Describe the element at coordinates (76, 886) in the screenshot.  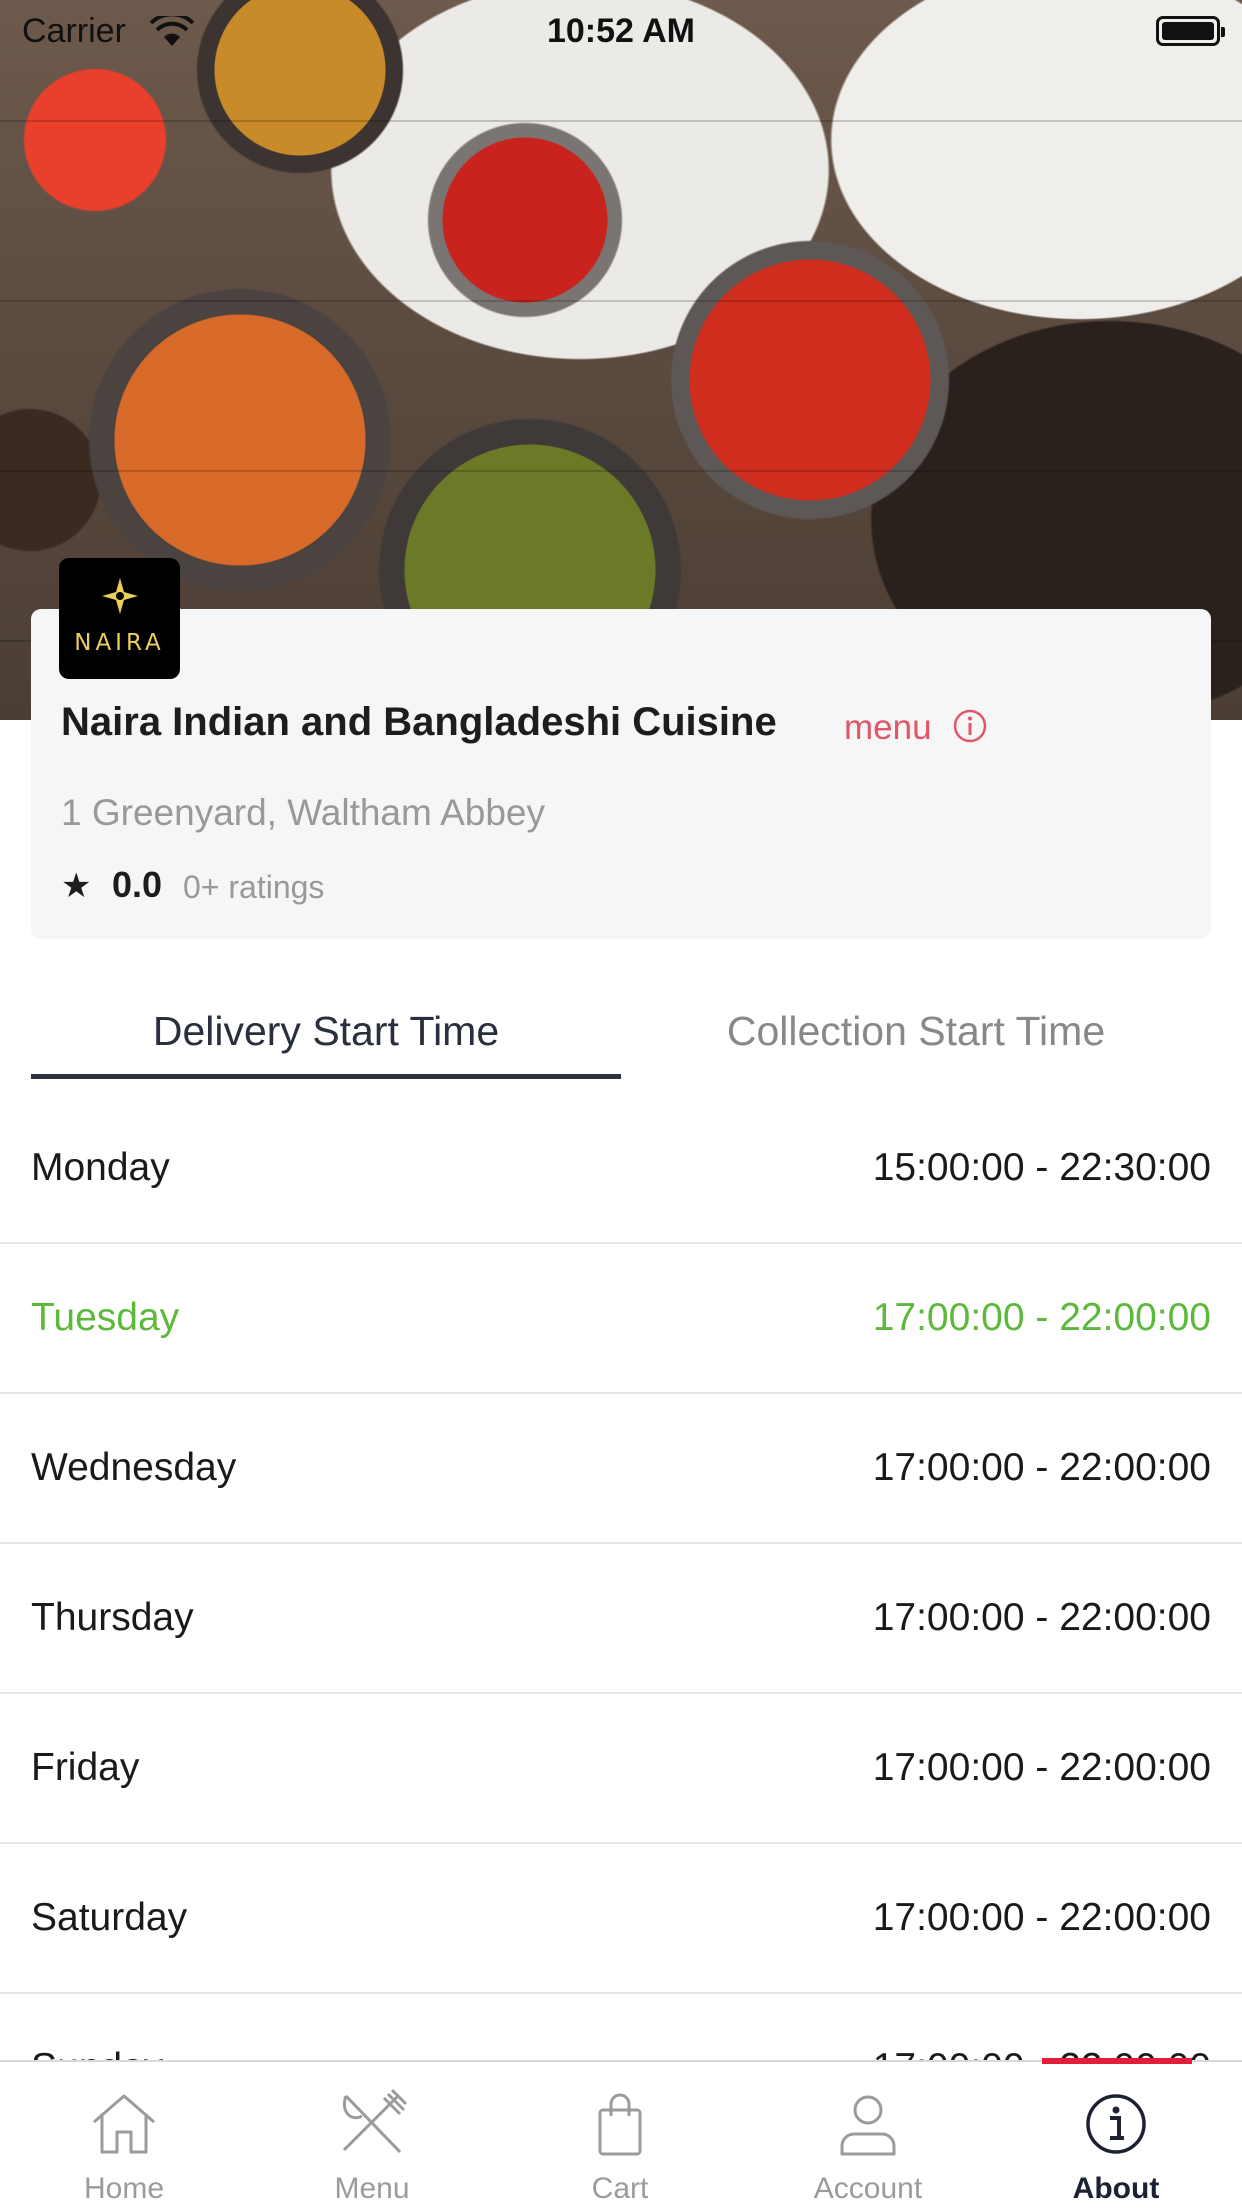
I see `star-icon: ★` at that location.